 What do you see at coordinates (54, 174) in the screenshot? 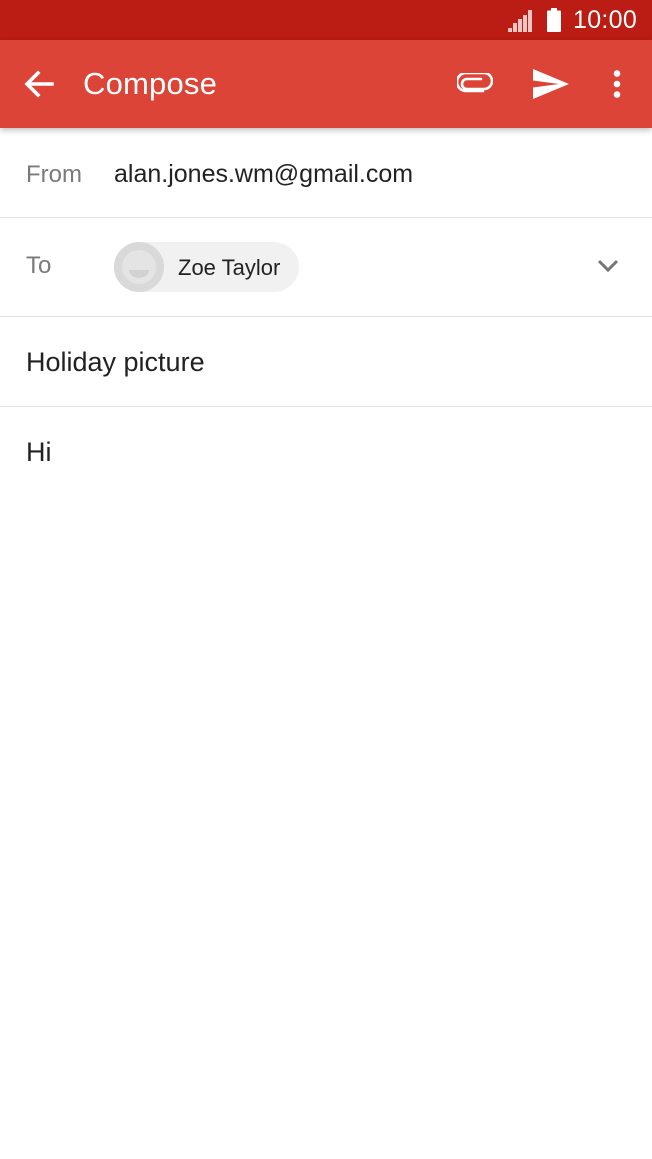
I see `from-label: From` at bounding box center [54, 174].